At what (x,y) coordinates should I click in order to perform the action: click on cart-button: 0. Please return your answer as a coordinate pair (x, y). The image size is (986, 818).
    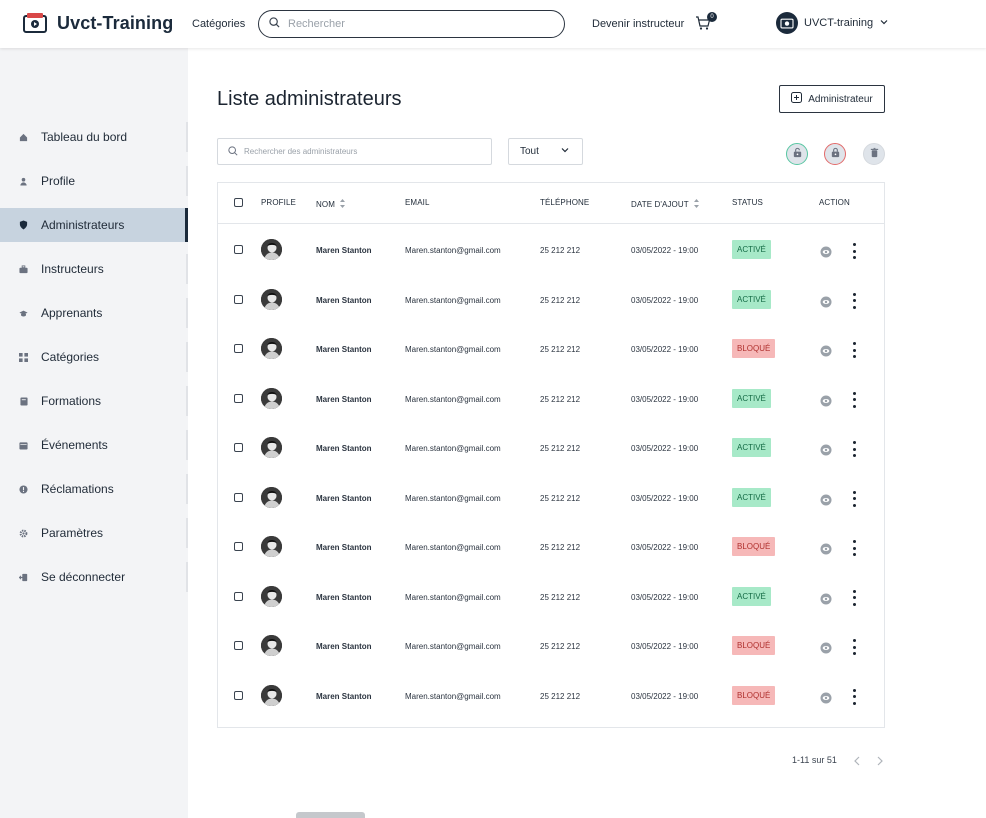
    Looking at the image, I should click on (706, 22).